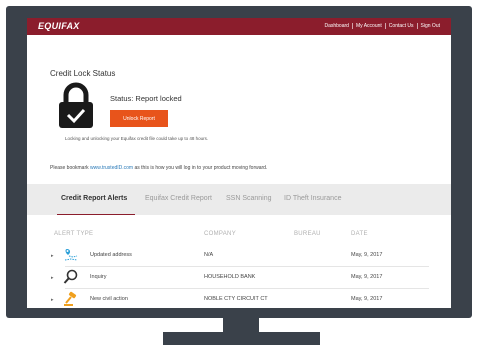  I want to click on alert-type: Inquiry, so click(98, 277).